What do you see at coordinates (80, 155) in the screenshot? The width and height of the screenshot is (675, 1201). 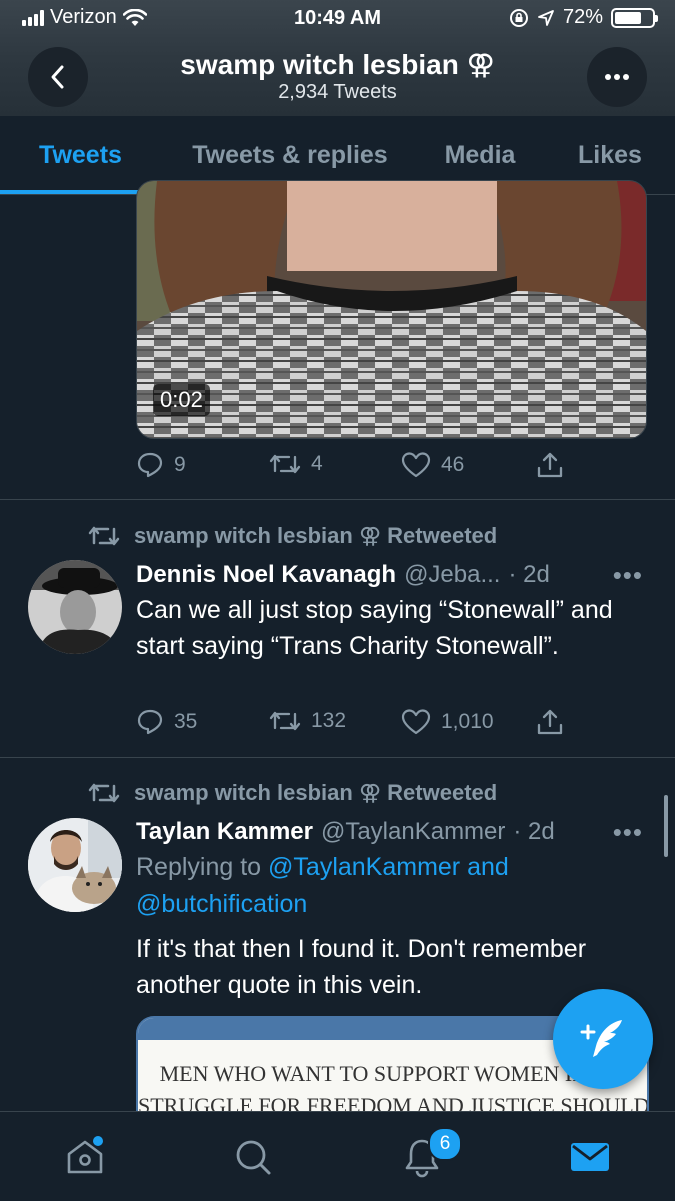 I see `tab-tweets: Tweets` at bounding box center [80, 155].